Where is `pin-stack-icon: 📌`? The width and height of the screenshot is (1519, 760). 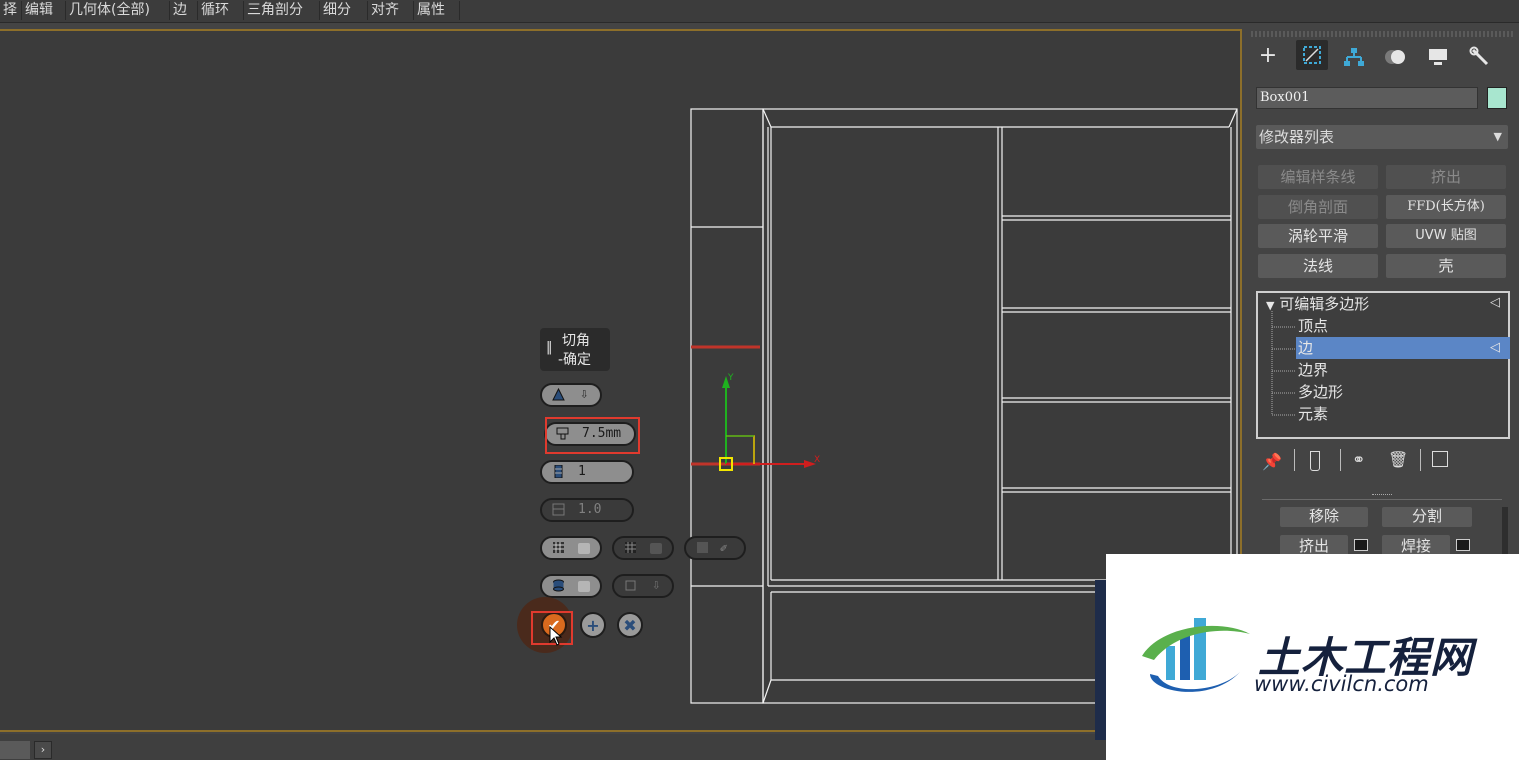 pin-stack-icon: 📌 is located at coordinates (1272, 461).